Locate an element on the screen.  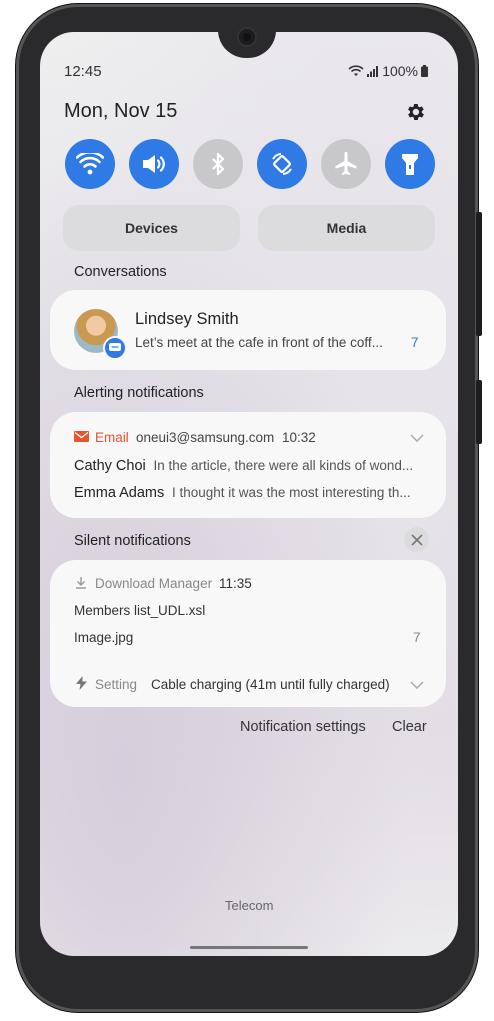
download-file-1: Members list_UDL.xsl is located at coordinates (140, 610).